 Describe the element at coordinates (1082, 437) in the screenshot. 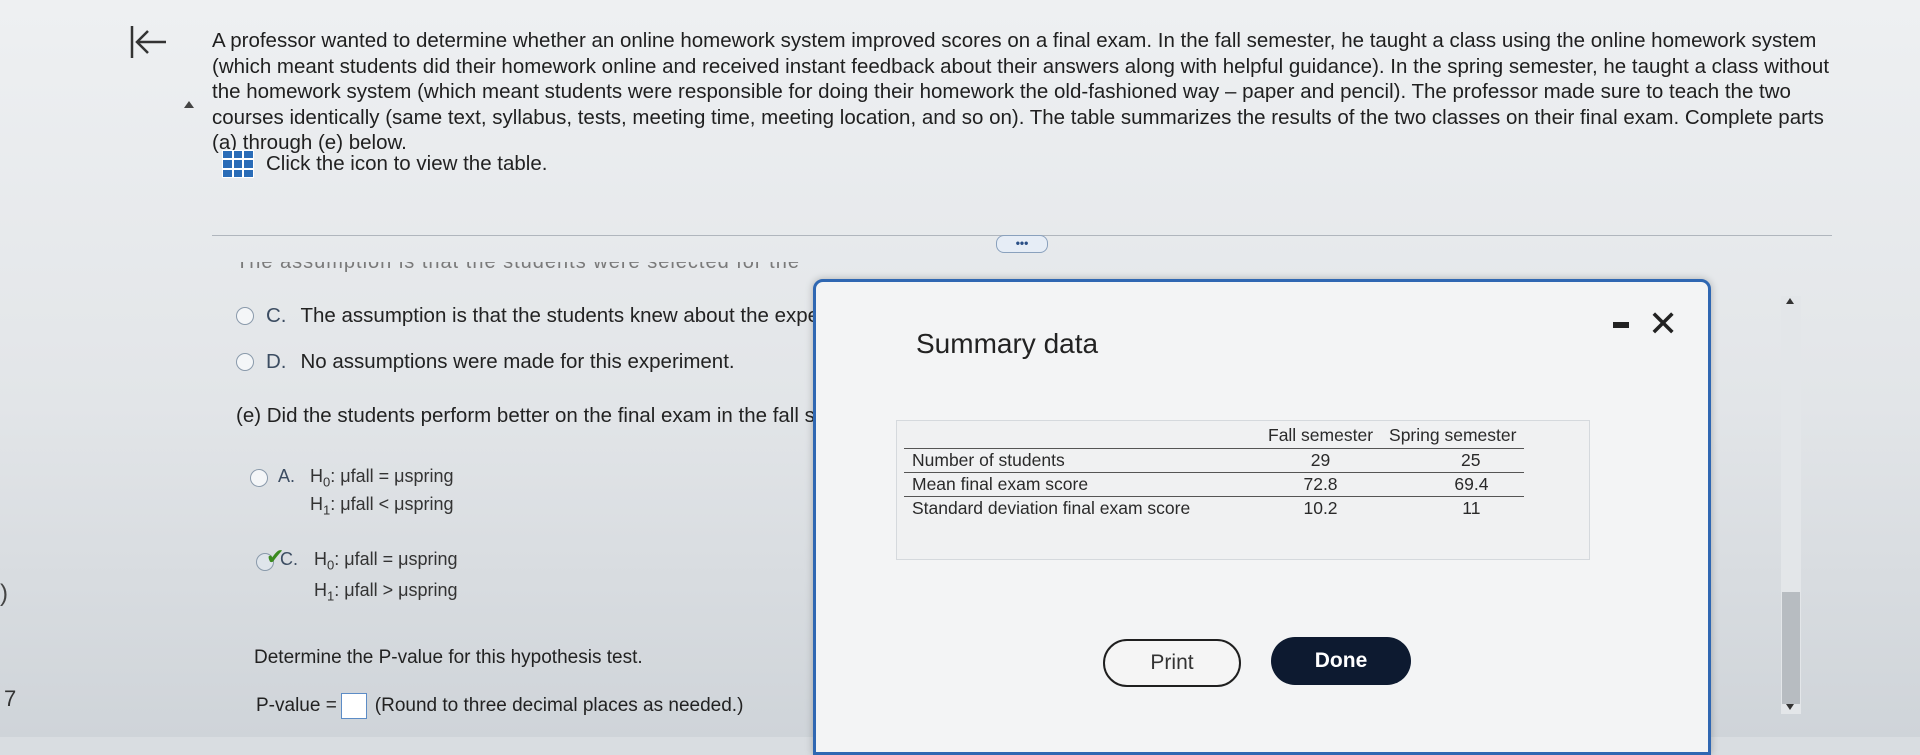

I see `column-header` at that location.